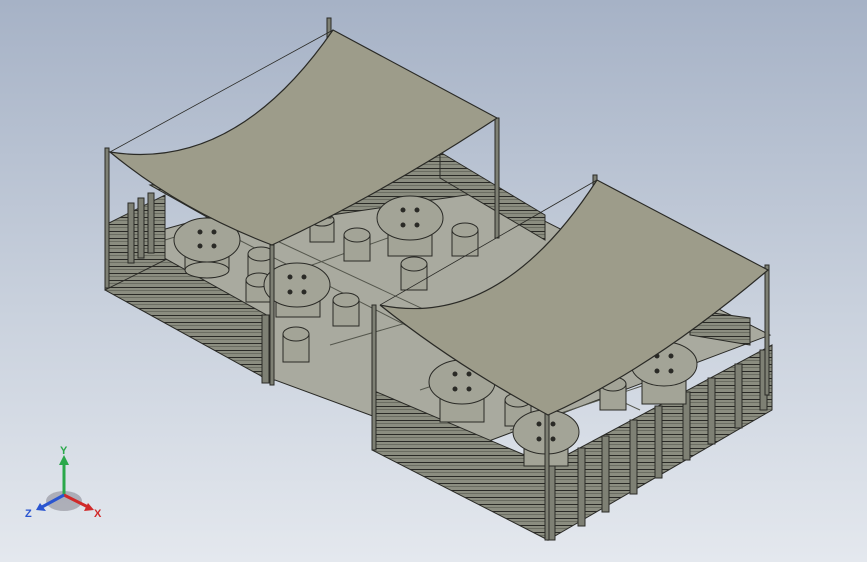 The height and width of the screenshot is (562, 867). Describe the element at coordinates (28, 514) in the screenshot. I see `z-axis-label: Z` at that location.